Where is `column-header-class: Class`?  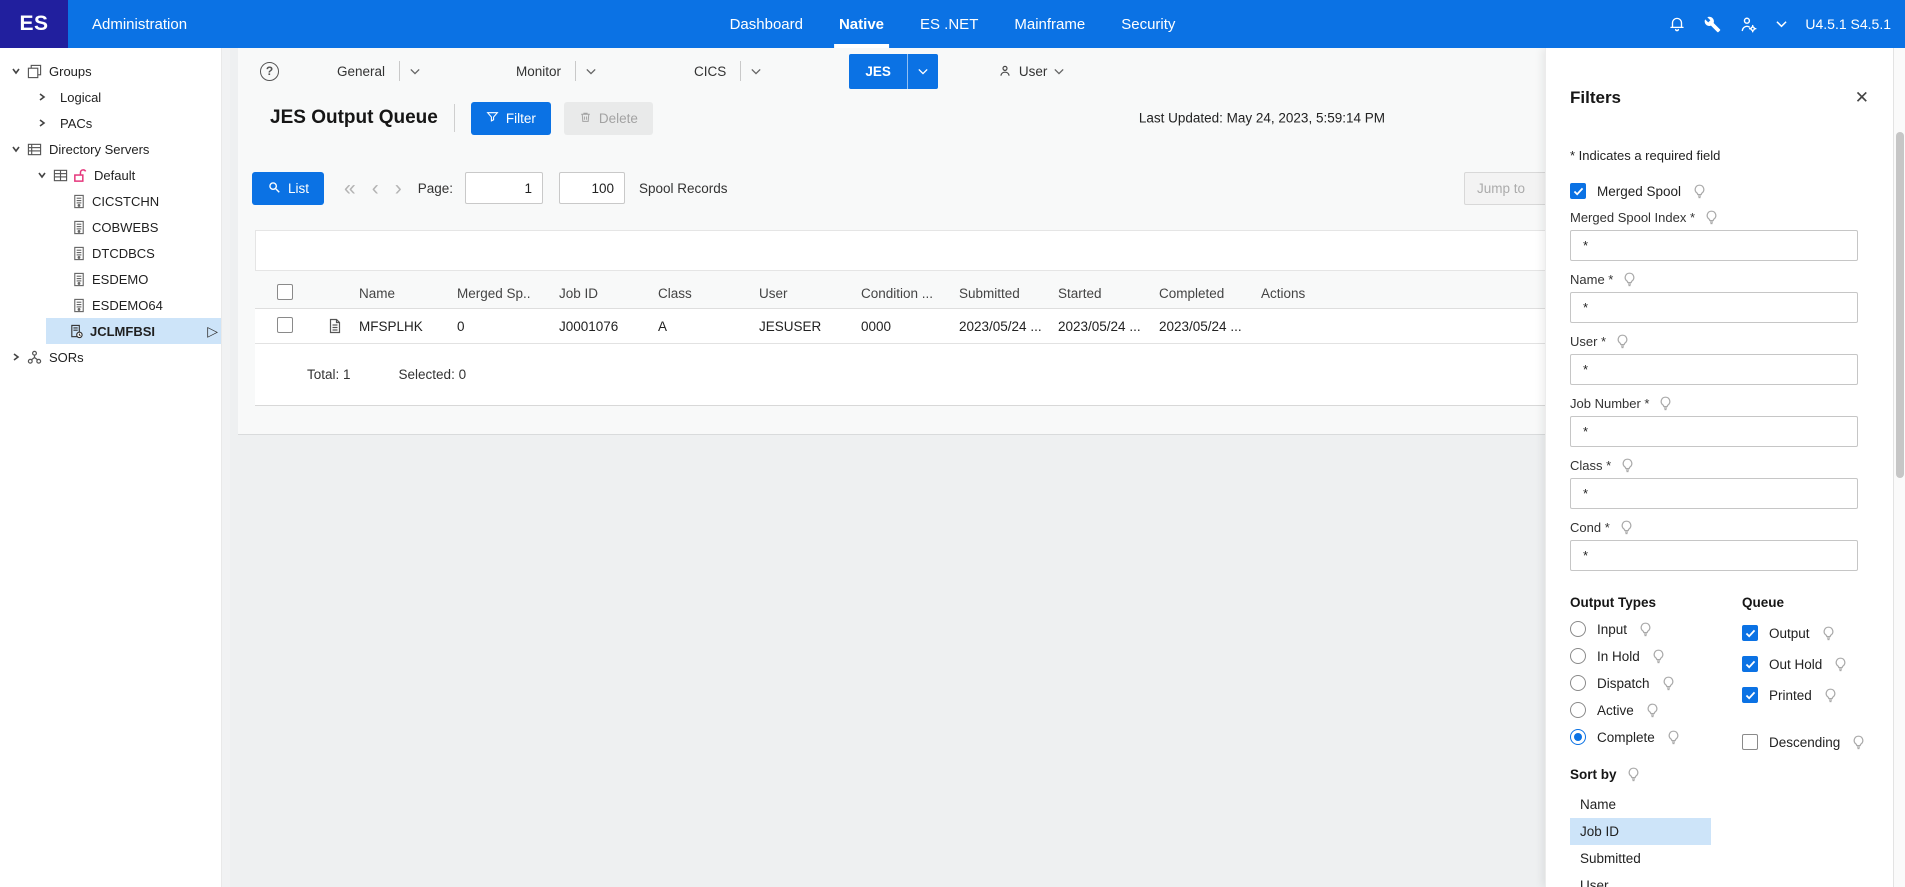
column-header-class: Class is located at coordinates (708, 293).